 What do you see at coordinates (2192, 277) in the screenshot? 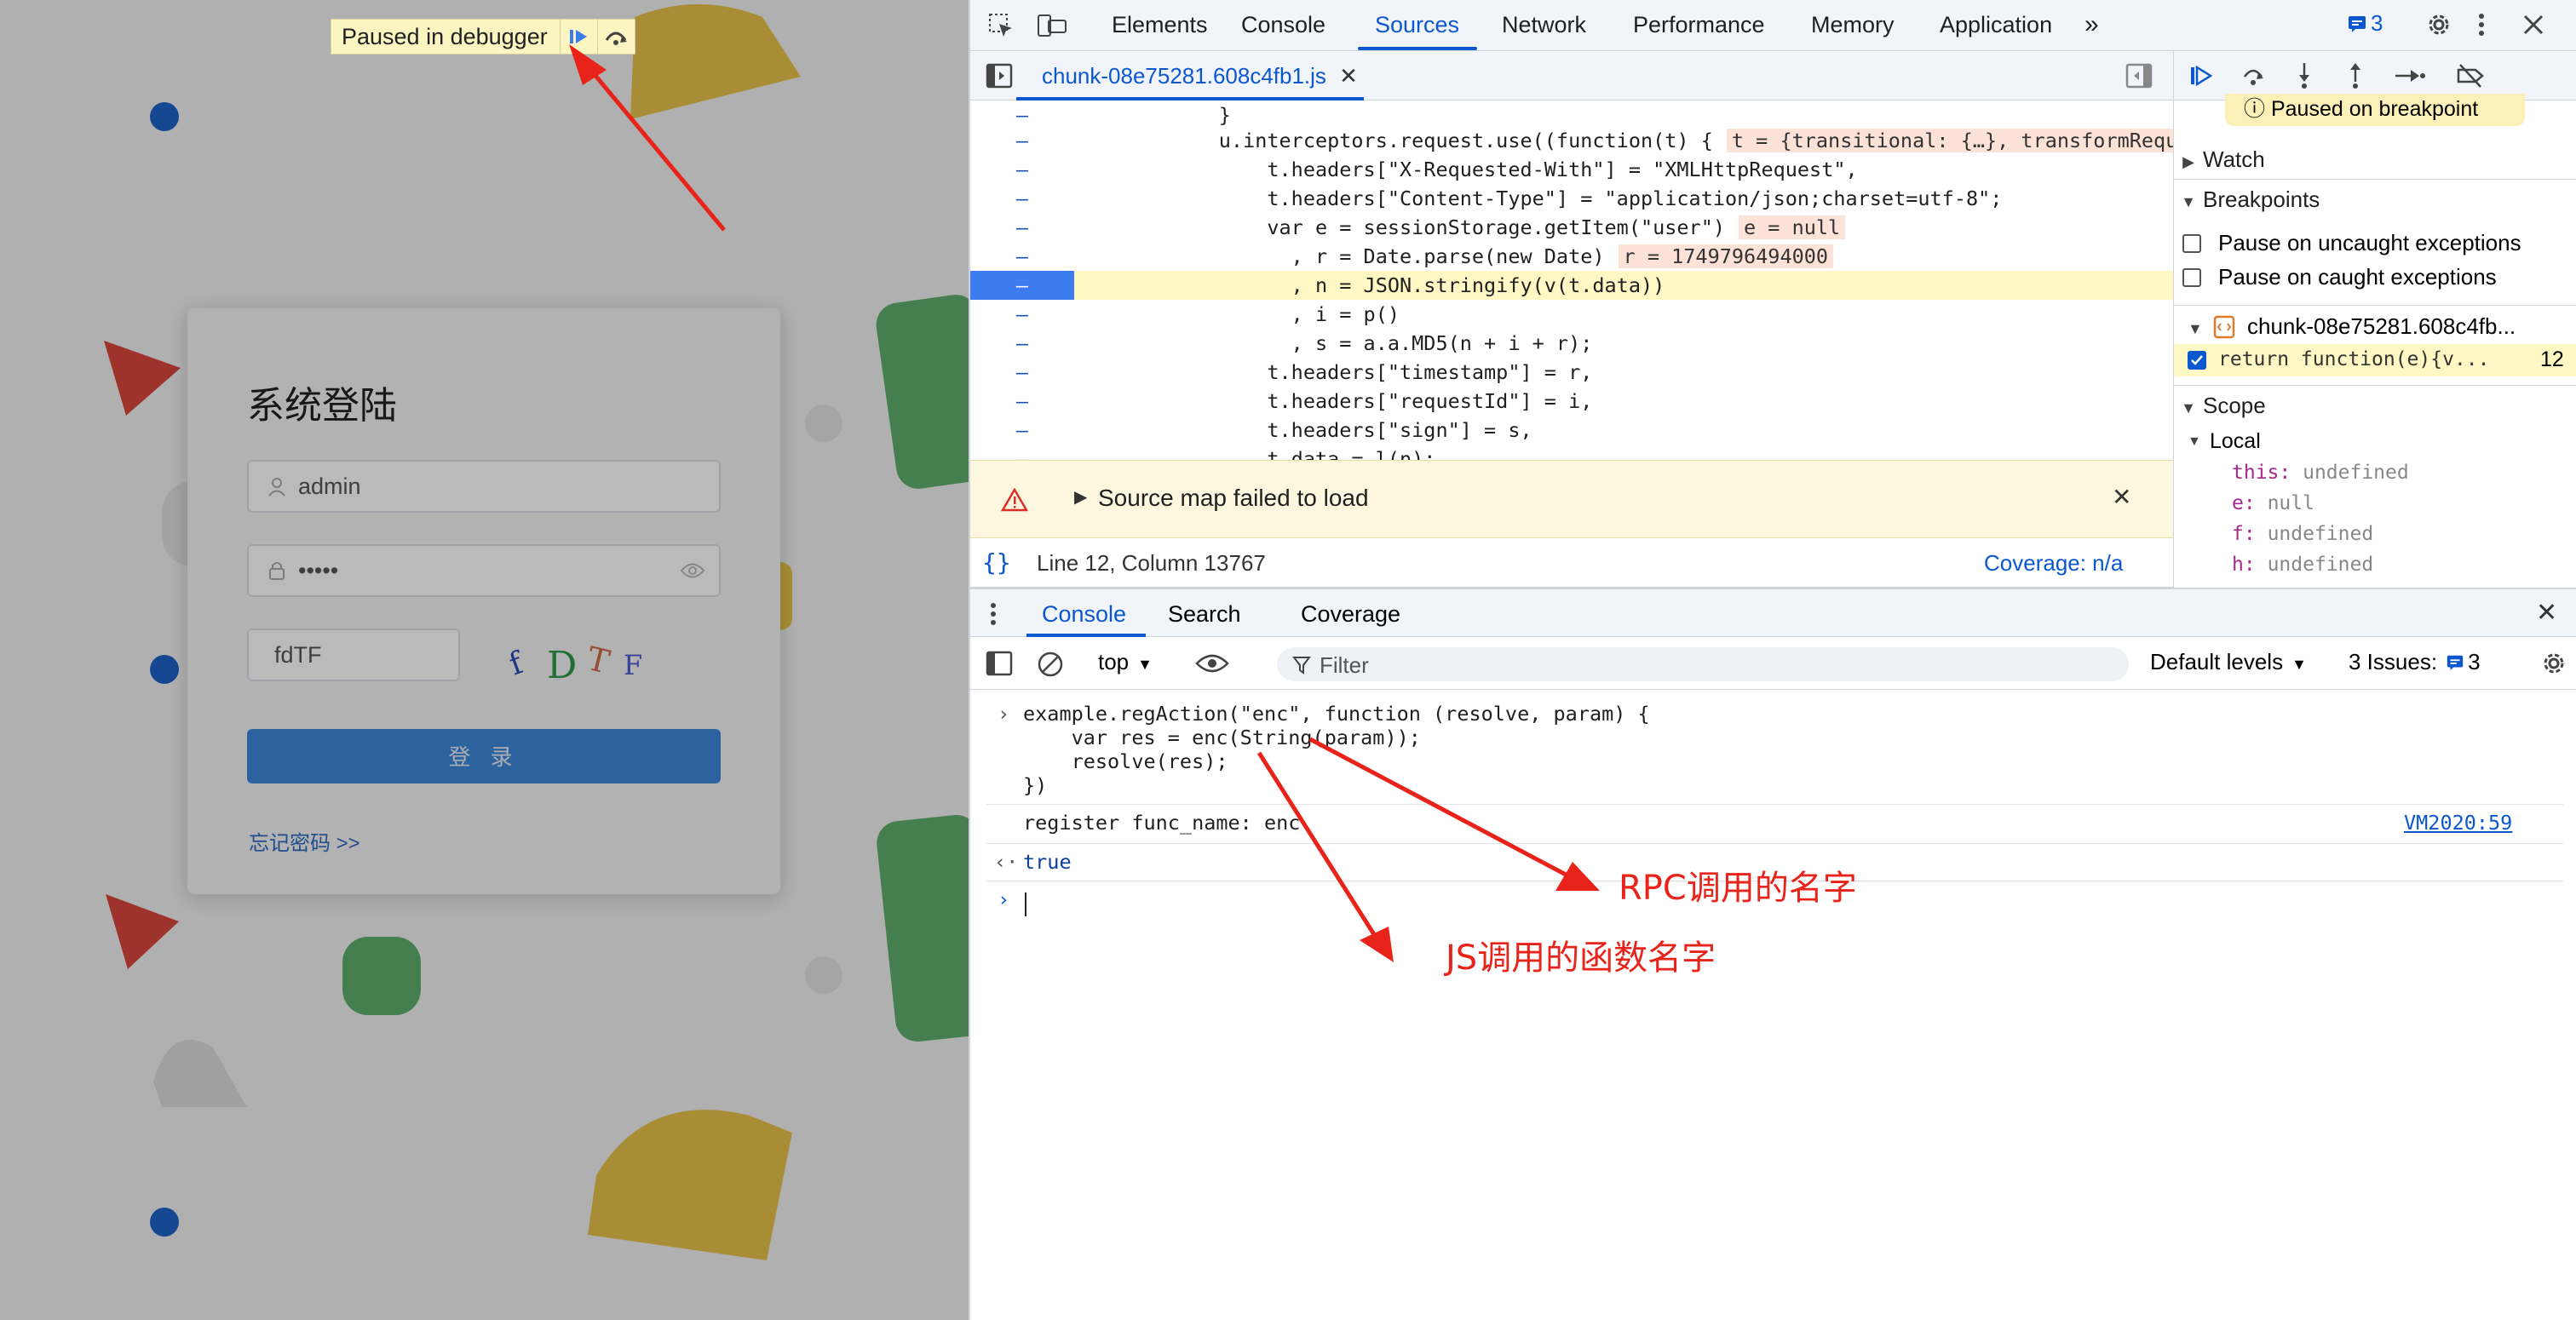
I see `pause-caught-checkbox` at bounding box center [2192, 277].